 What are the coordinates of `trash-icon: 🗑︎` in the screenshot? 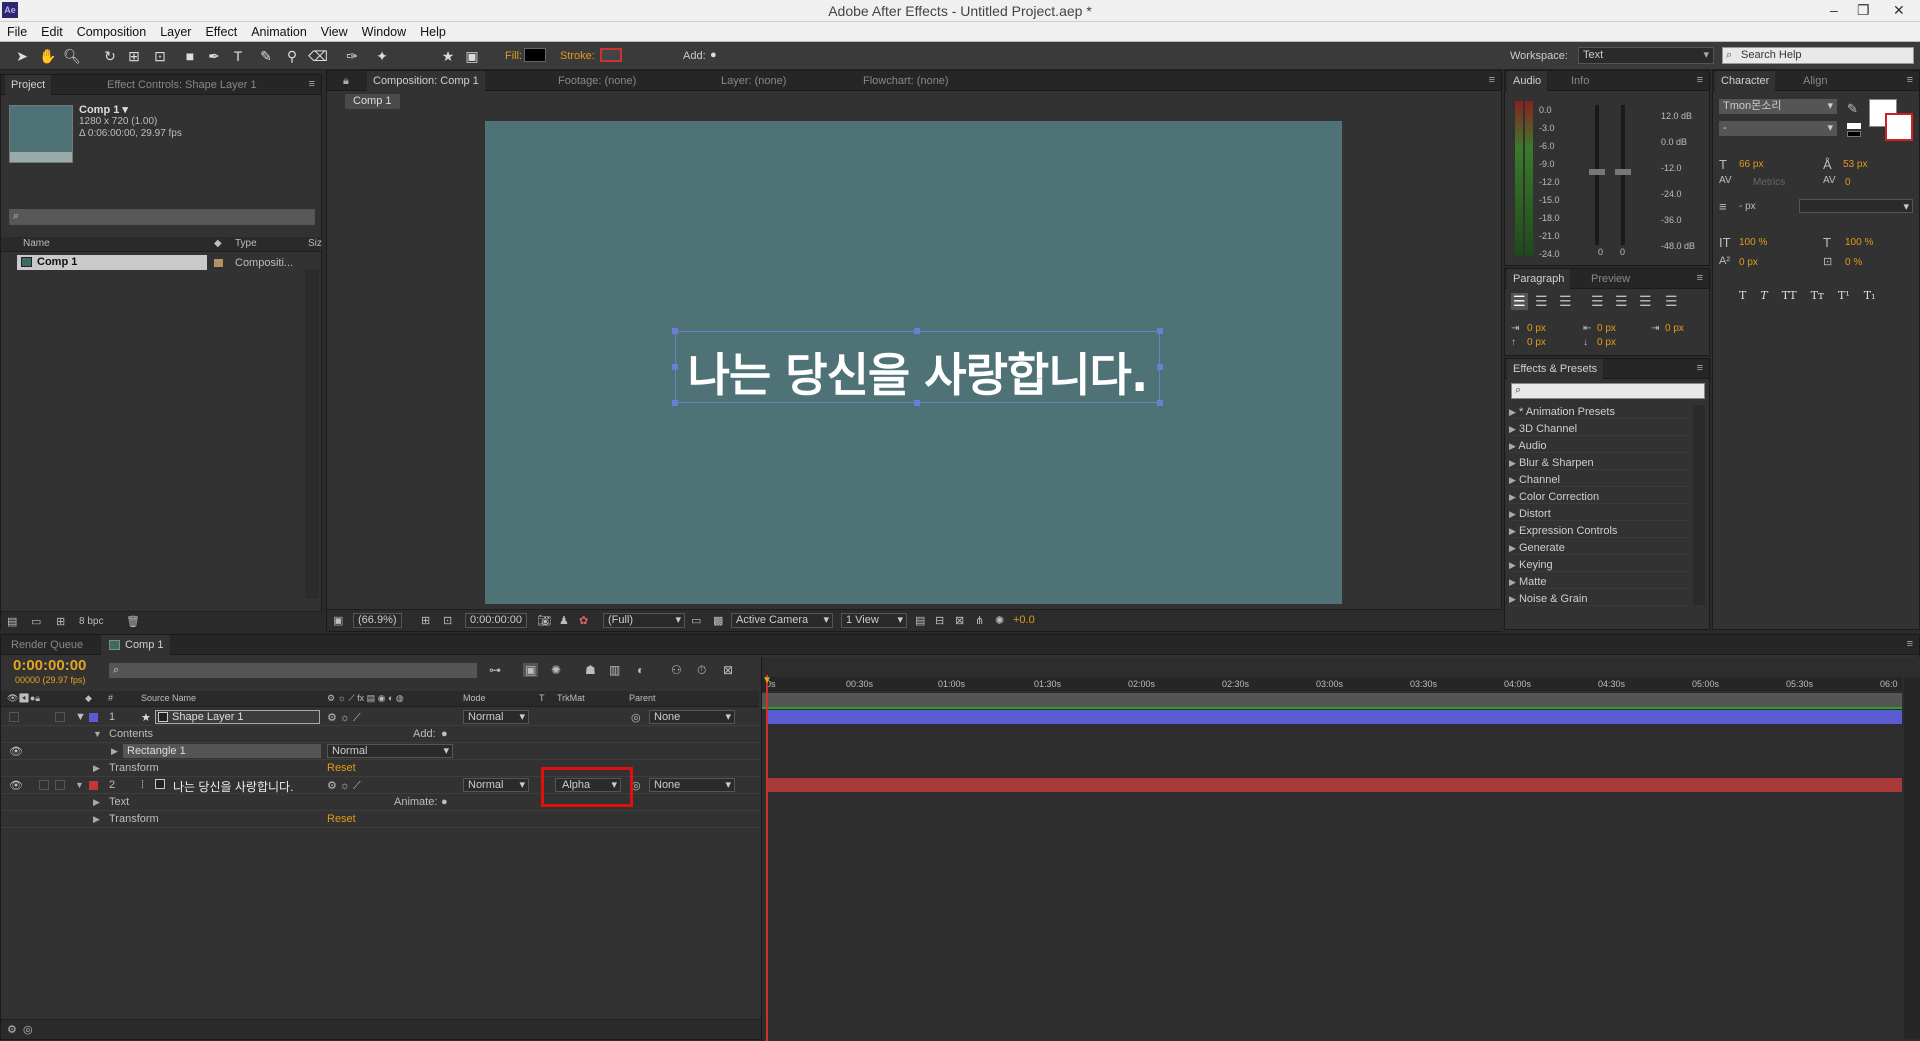 It's located at (133, 621).